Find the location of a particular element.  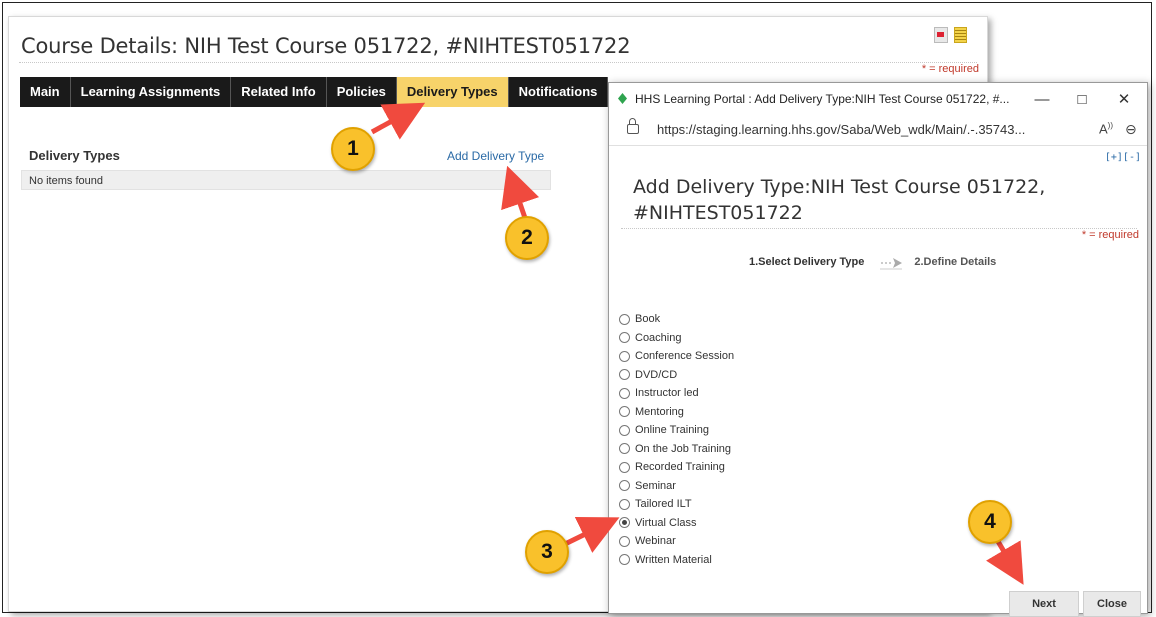

option-dvd-cd: DVD/CD is located at coordinates (676, 375).